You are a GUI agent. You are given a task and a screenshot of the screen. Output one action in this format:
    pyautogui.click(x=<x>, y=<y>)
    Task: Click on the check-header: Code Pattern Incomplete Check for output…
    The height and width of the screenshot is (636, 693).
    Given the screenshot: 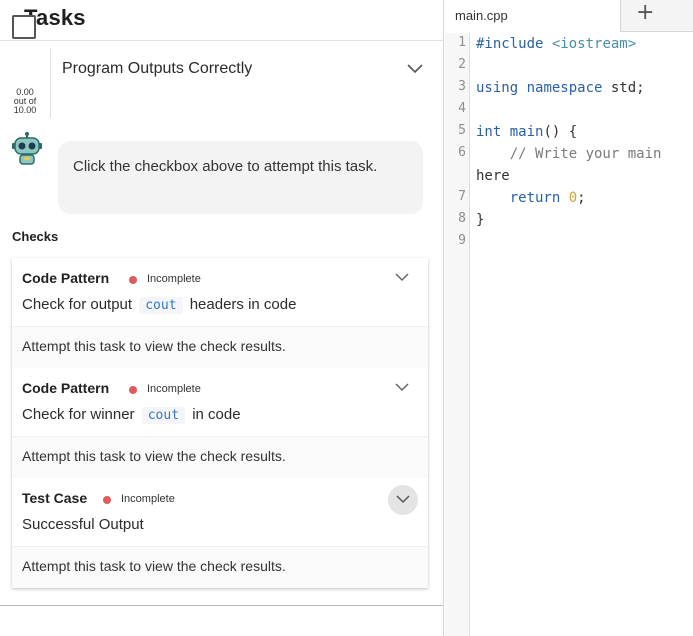 What is the action you would take?
    pyautogui.click(x=220, y=292)
    